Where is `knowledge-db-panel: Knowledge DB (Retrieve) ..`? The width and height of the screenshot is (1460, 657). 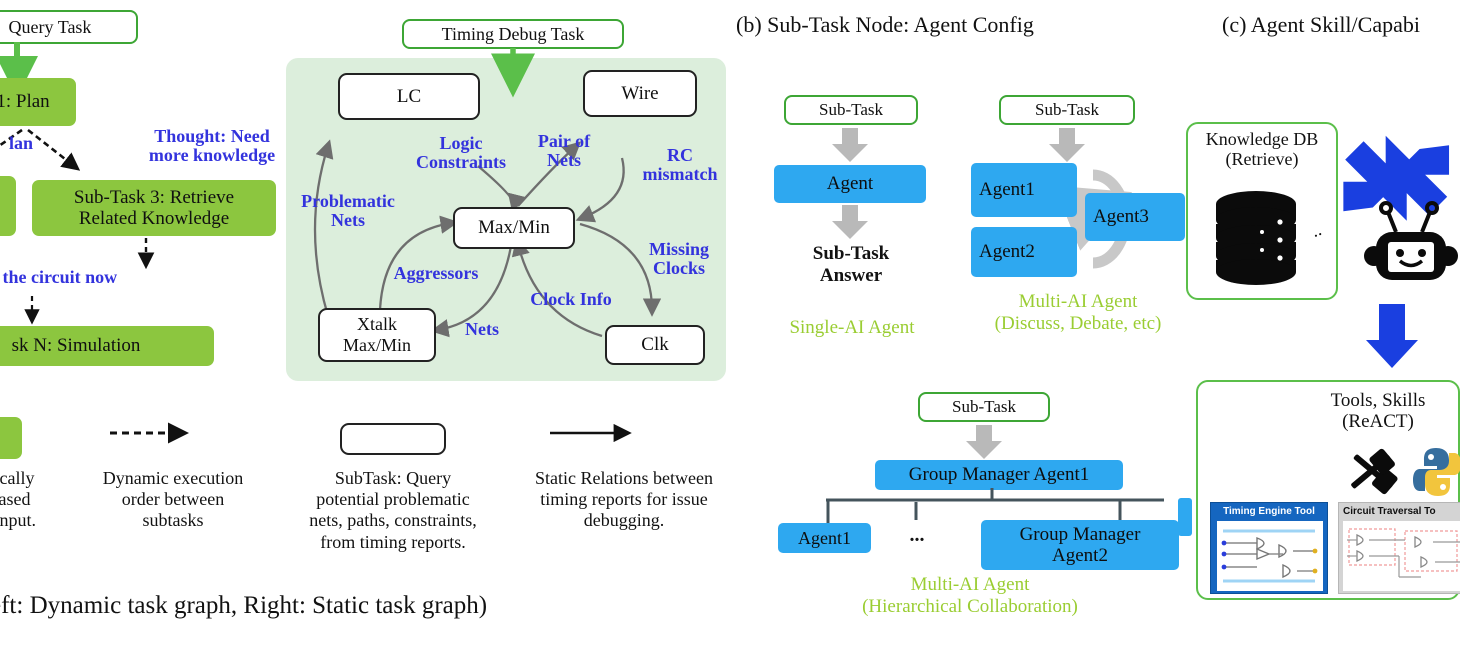 knowledge-db-panel: Knowledge DB (Retrieve) .. is located at coordinates (1262, 211).